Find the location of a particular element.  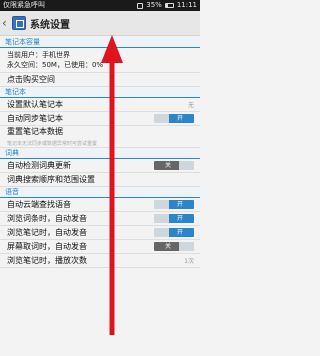

browse-more-row: 浏览笔记时，播放次数 1次 is located at coordinates (100, 261).